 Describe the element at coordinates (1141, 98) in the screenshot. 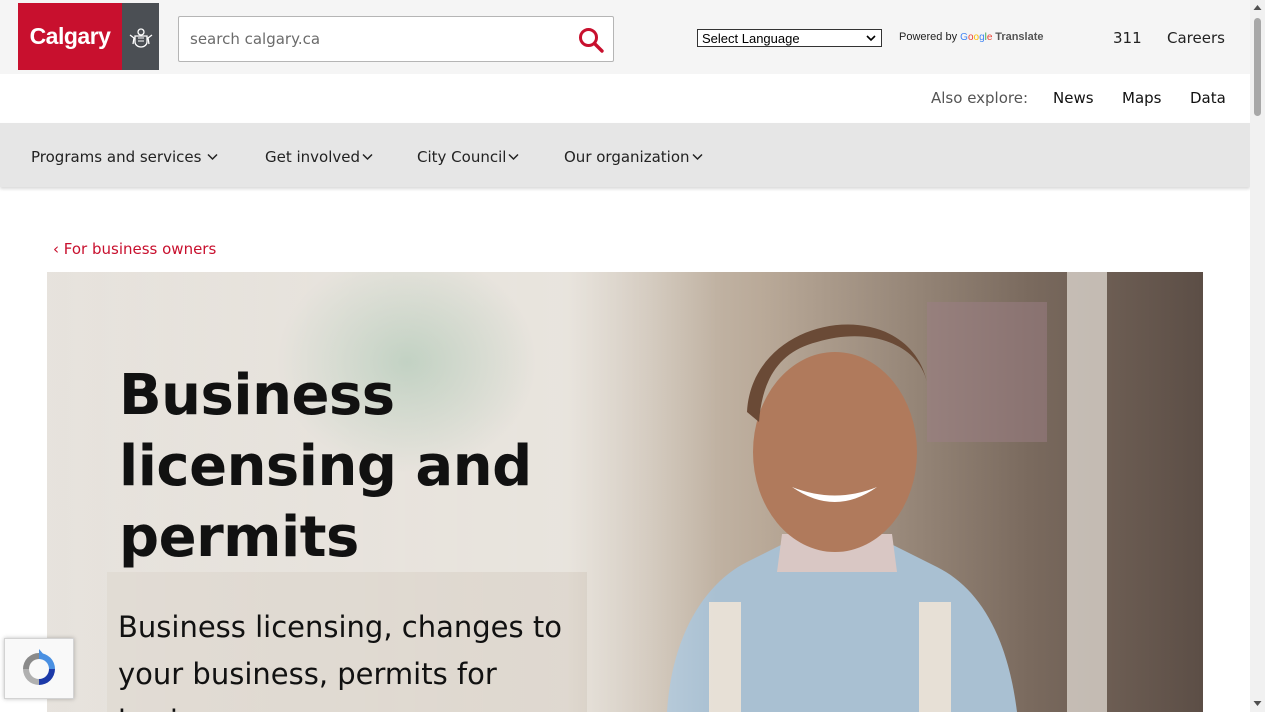

I see `explore-link-maps: Maps` at that location.